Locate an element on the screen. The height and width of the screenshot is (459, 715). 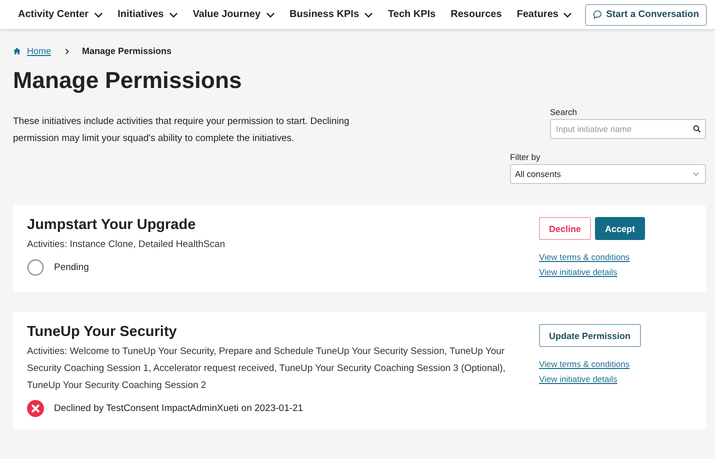
nav-menu-item: Value Journey is located at coordinates (233, 14).